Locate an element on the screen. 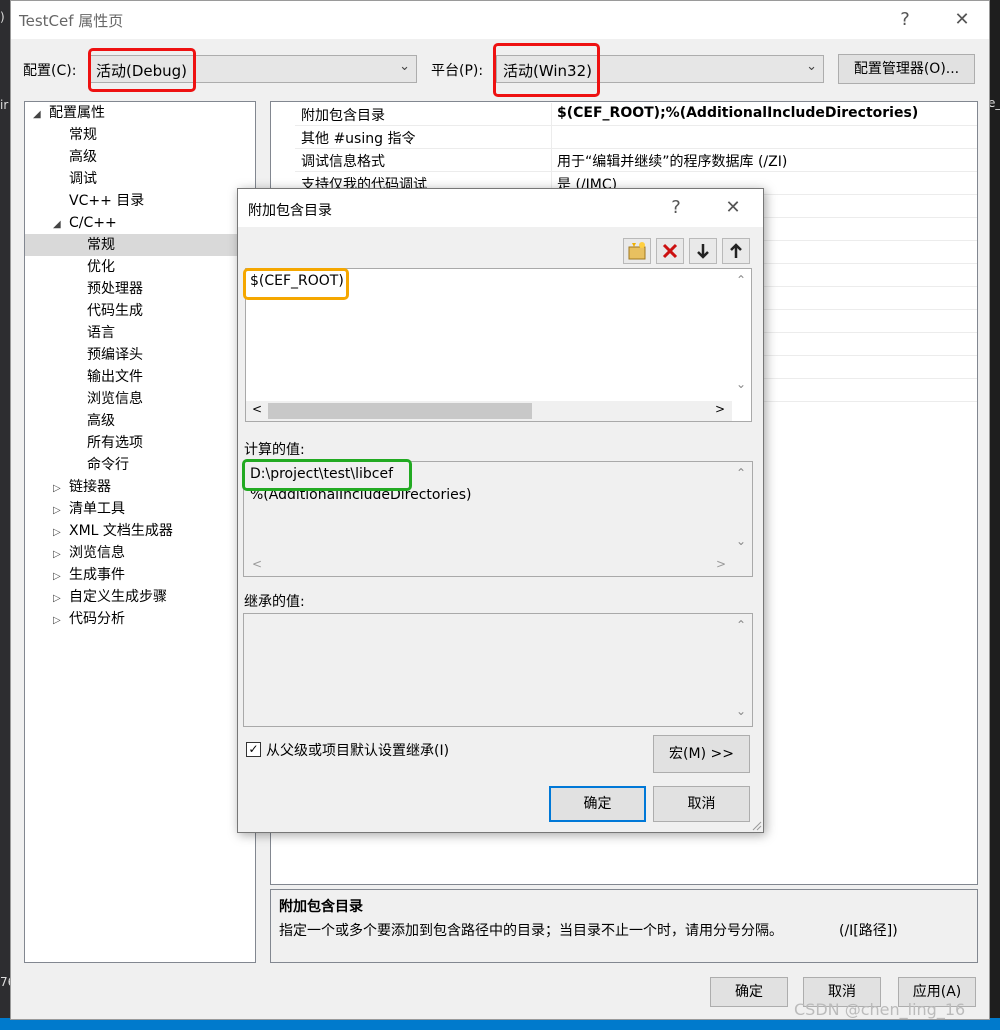  tree-item: 预处理器 is located at coordinates (140, 289).